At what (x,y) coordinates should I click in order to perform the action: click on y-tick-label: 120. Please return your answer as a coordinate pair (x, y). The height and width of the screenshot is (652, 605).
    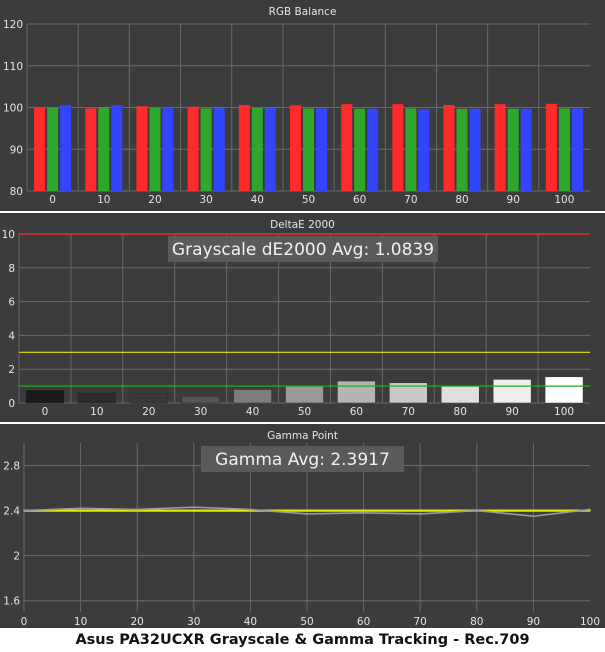
    Looking at the image, I should click on (13, 25).